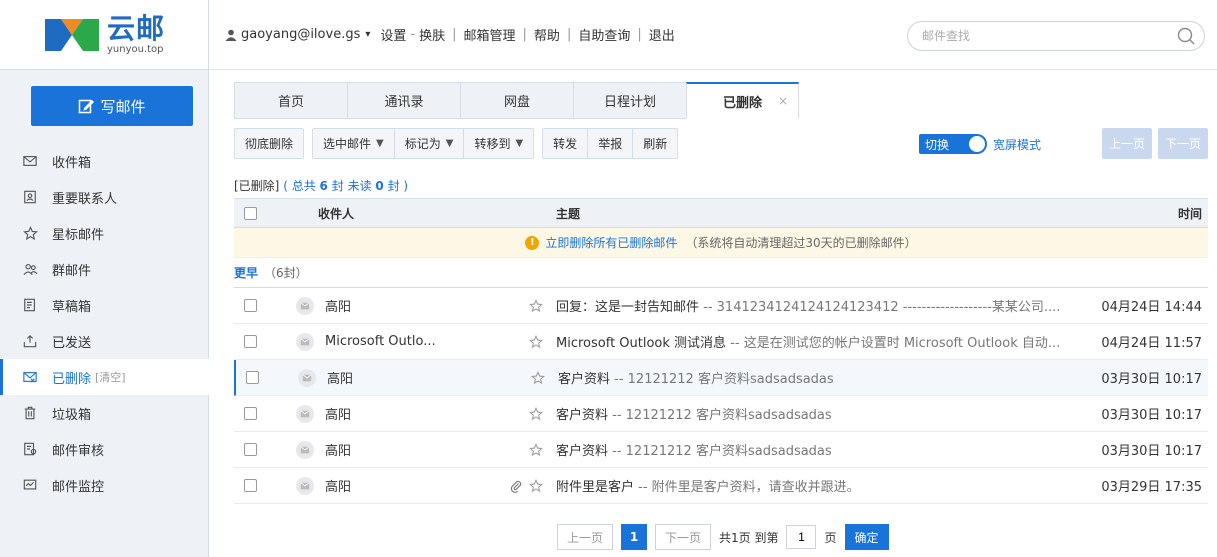 Image resolution: width=1217 pixels, height=557 pixels. Describe the element at coordinates (250, 213) in the screenshot. I see `select-all-checkbox` at that location.